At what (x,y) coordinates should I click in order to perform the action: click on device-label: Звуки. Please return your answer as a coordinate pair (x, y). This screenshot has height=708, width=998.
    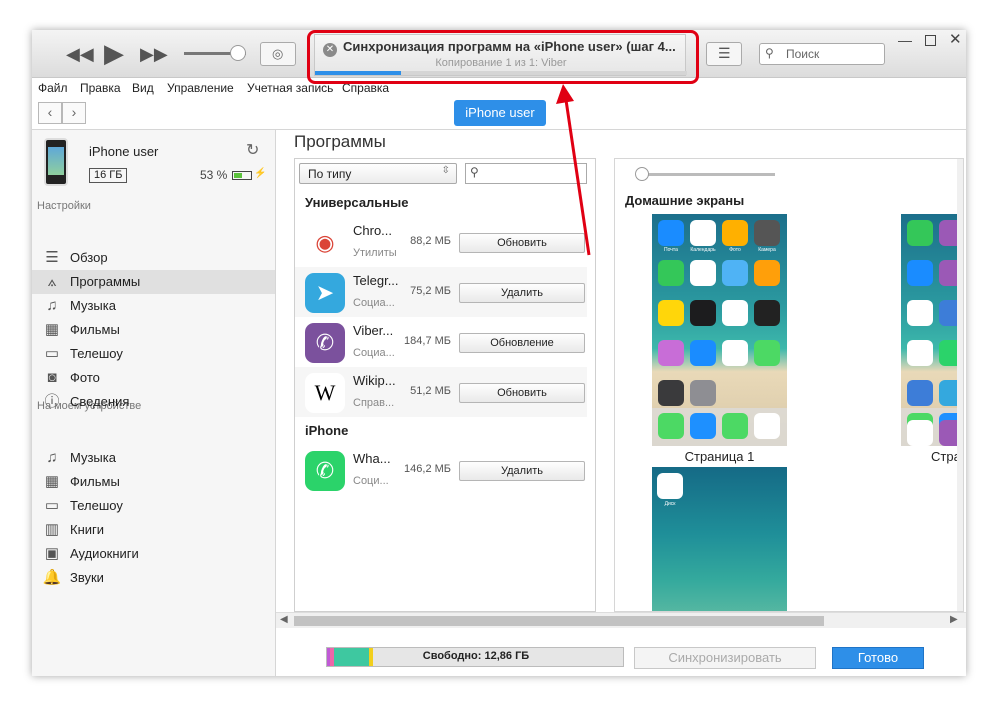
    Looking at the image, I should click on (87, 577).